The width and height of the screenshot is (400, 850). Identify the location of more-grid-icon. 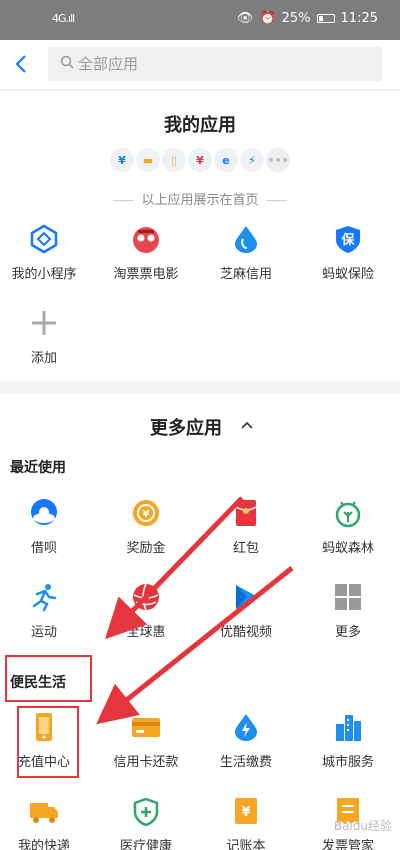
(348, 597).